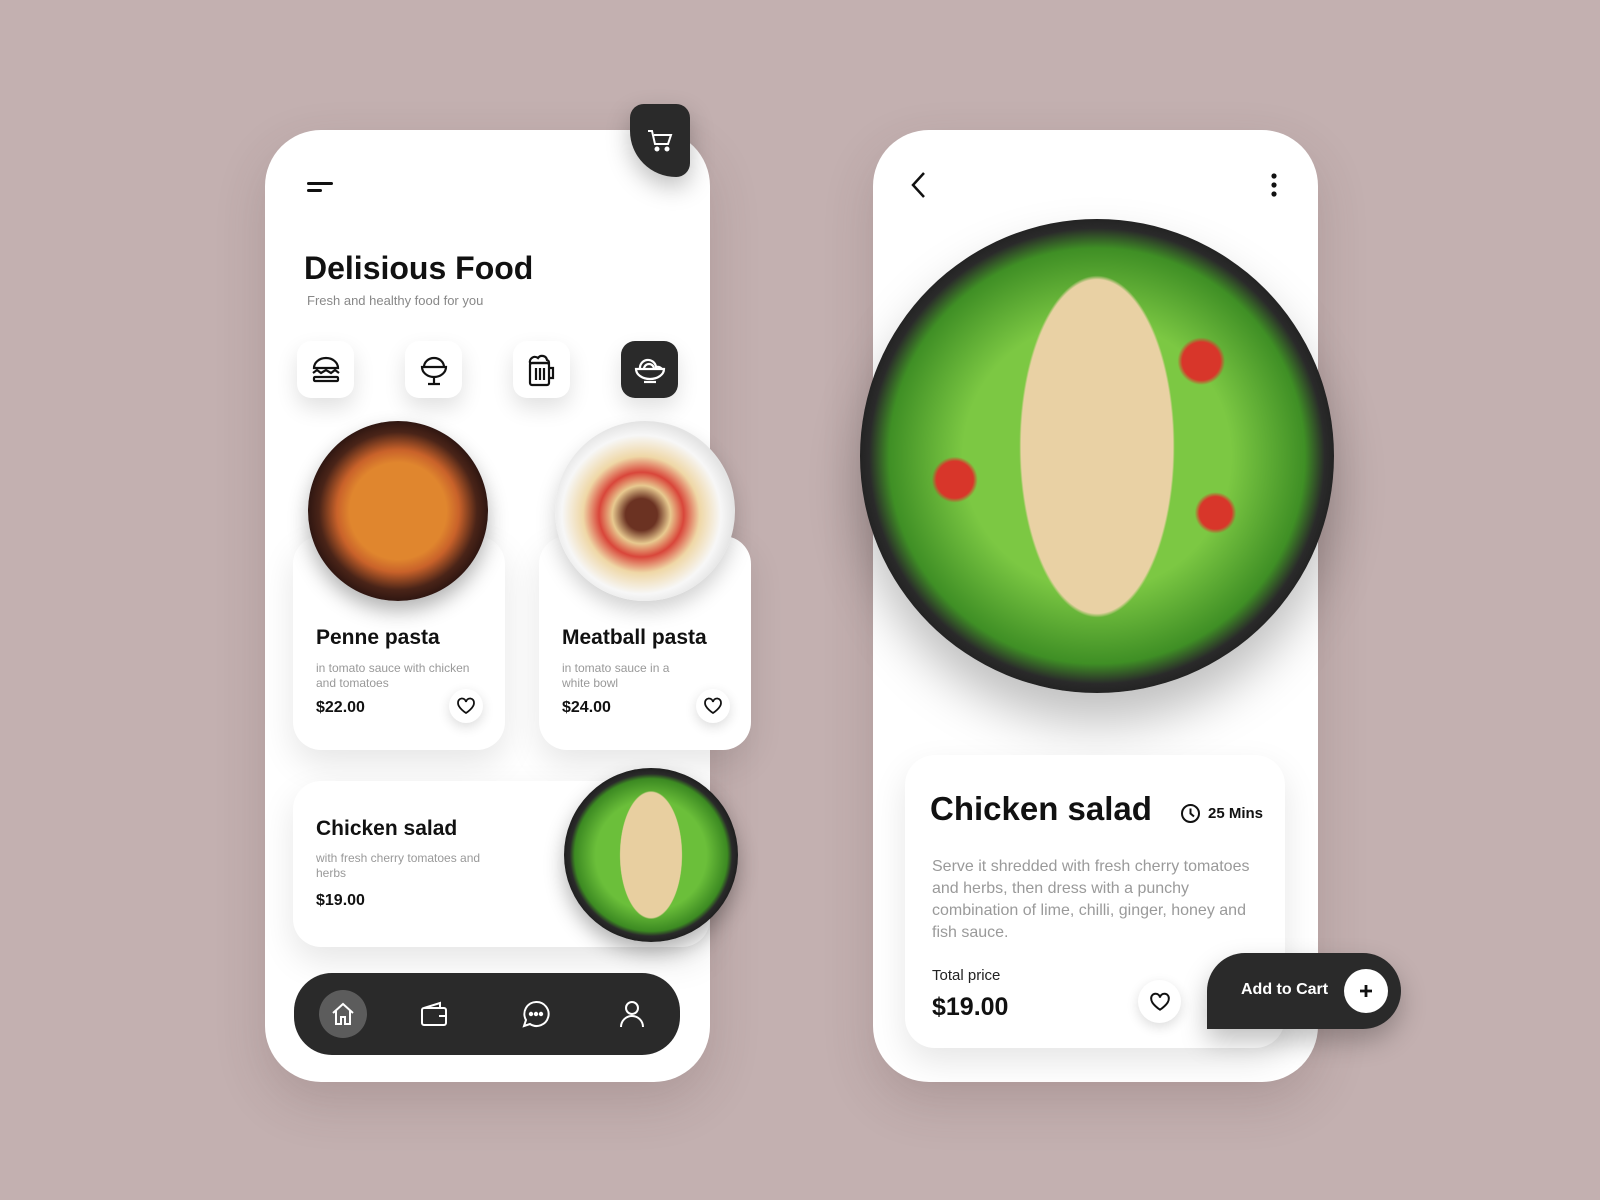  Describe the element at coordinates (419, 268) in the screenshot. I see `page-title: Delisious Food` at that location.